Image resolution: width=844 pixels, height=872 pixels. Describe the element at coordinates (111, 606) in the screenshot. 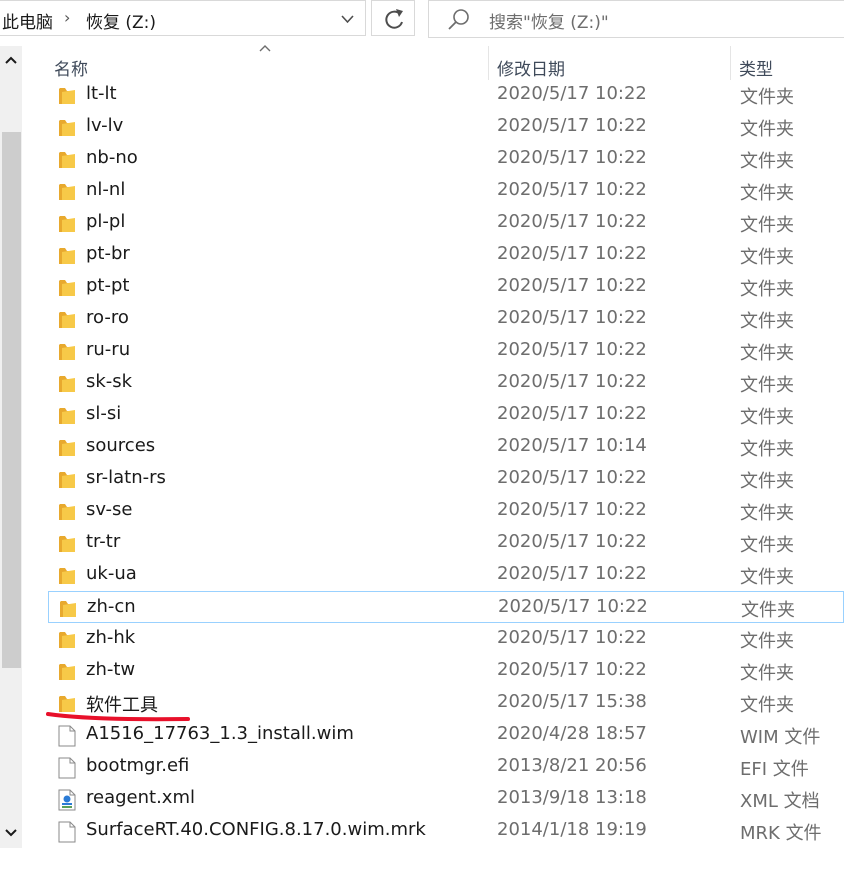

I see `file-name: zh-cn` at that location.